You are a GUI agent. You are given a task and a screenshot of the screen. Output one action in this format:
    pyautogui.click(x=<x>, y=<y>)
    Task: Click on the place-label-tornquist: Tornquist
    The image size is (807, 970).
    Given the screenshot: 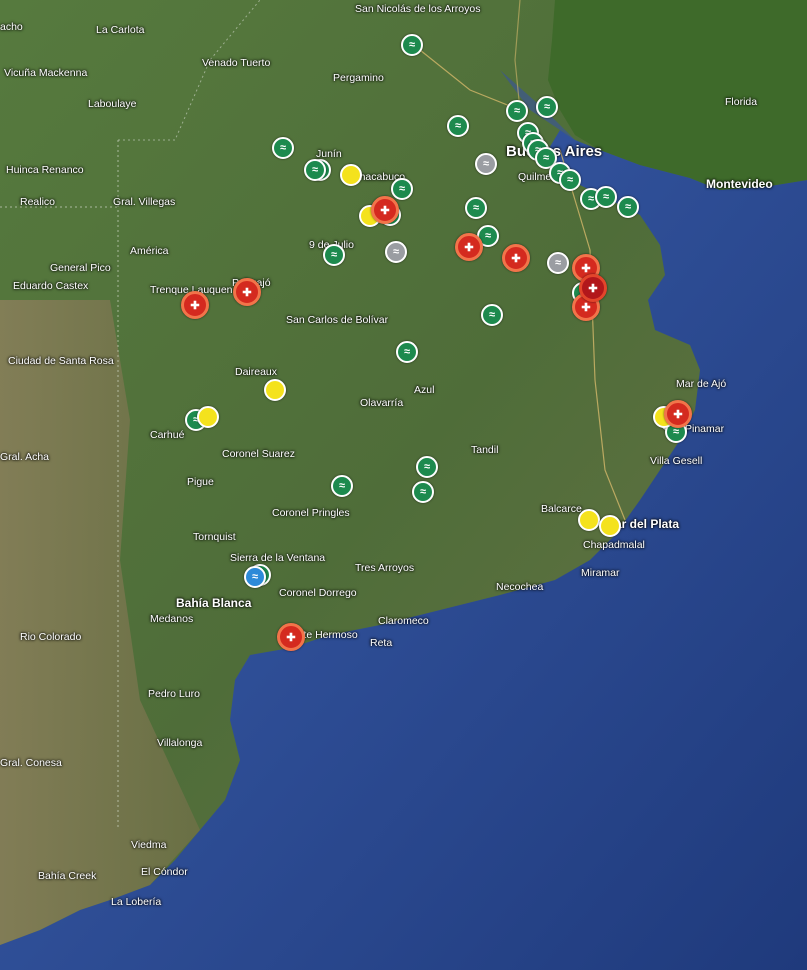 What is the action you would take?
    pyautogui.click(x=214, y=537)
    